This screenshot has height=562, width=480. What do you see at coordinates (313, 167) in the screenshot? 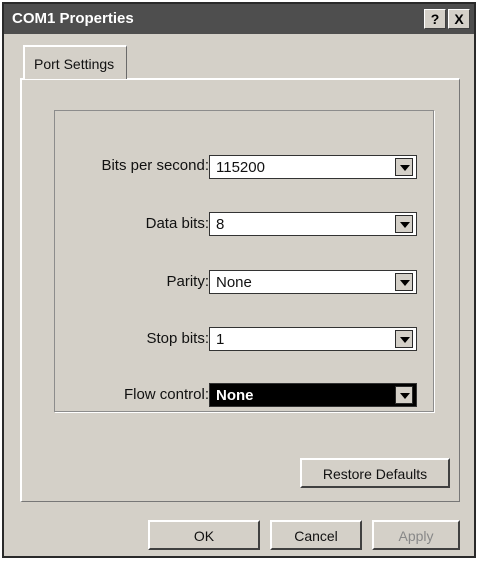
I see `bits-per-second-select: 115200` at bounding box center [313, 167].